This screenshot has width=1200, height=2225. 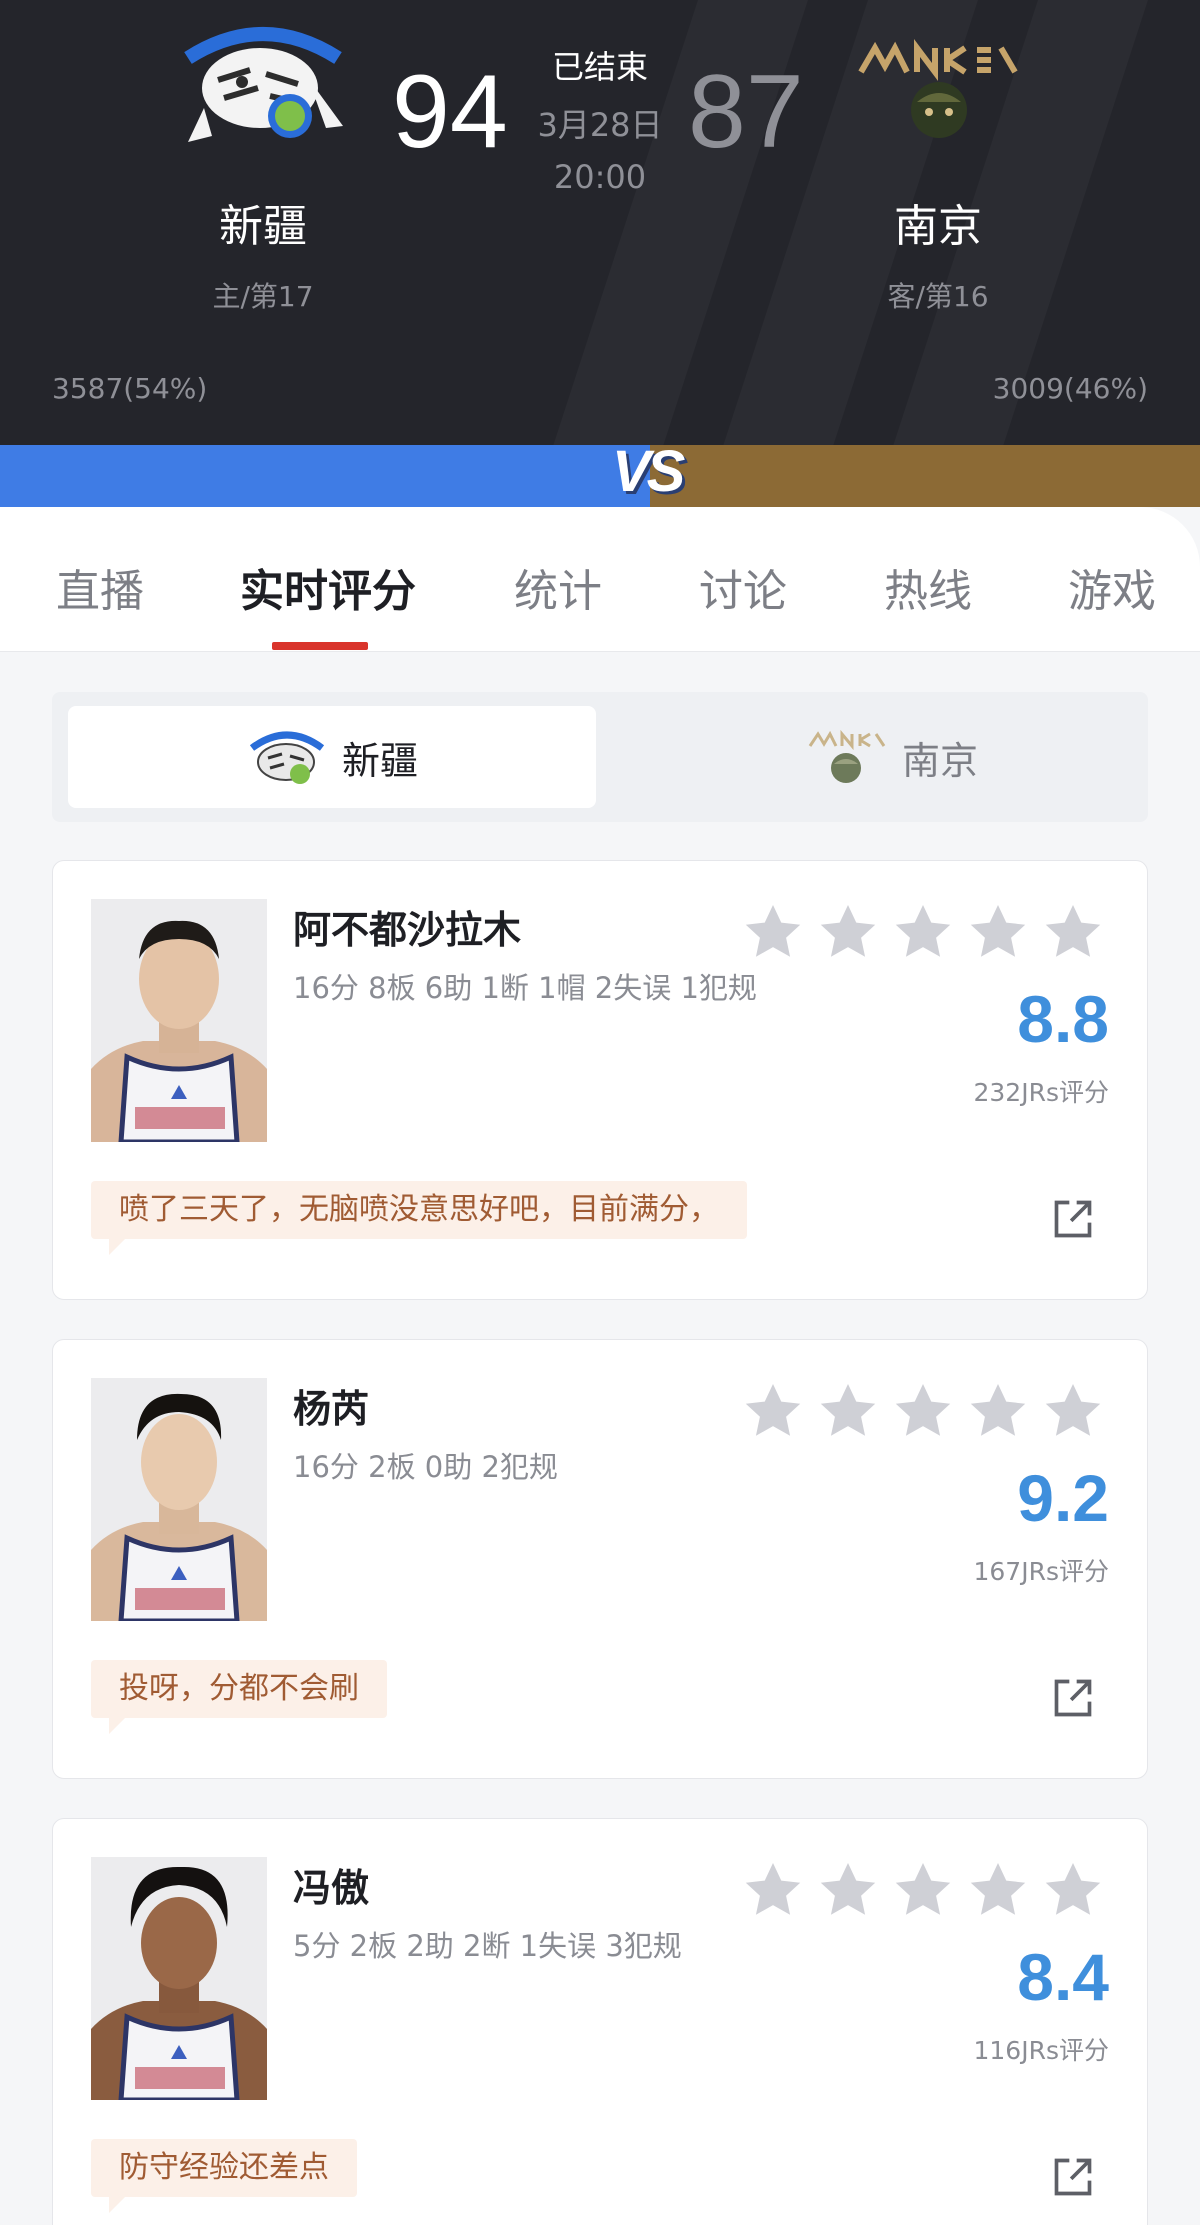 What do you see at coordinates (325, 476) in the screenshot?
I see `home-support-bar` at bounding box center [325, 476].